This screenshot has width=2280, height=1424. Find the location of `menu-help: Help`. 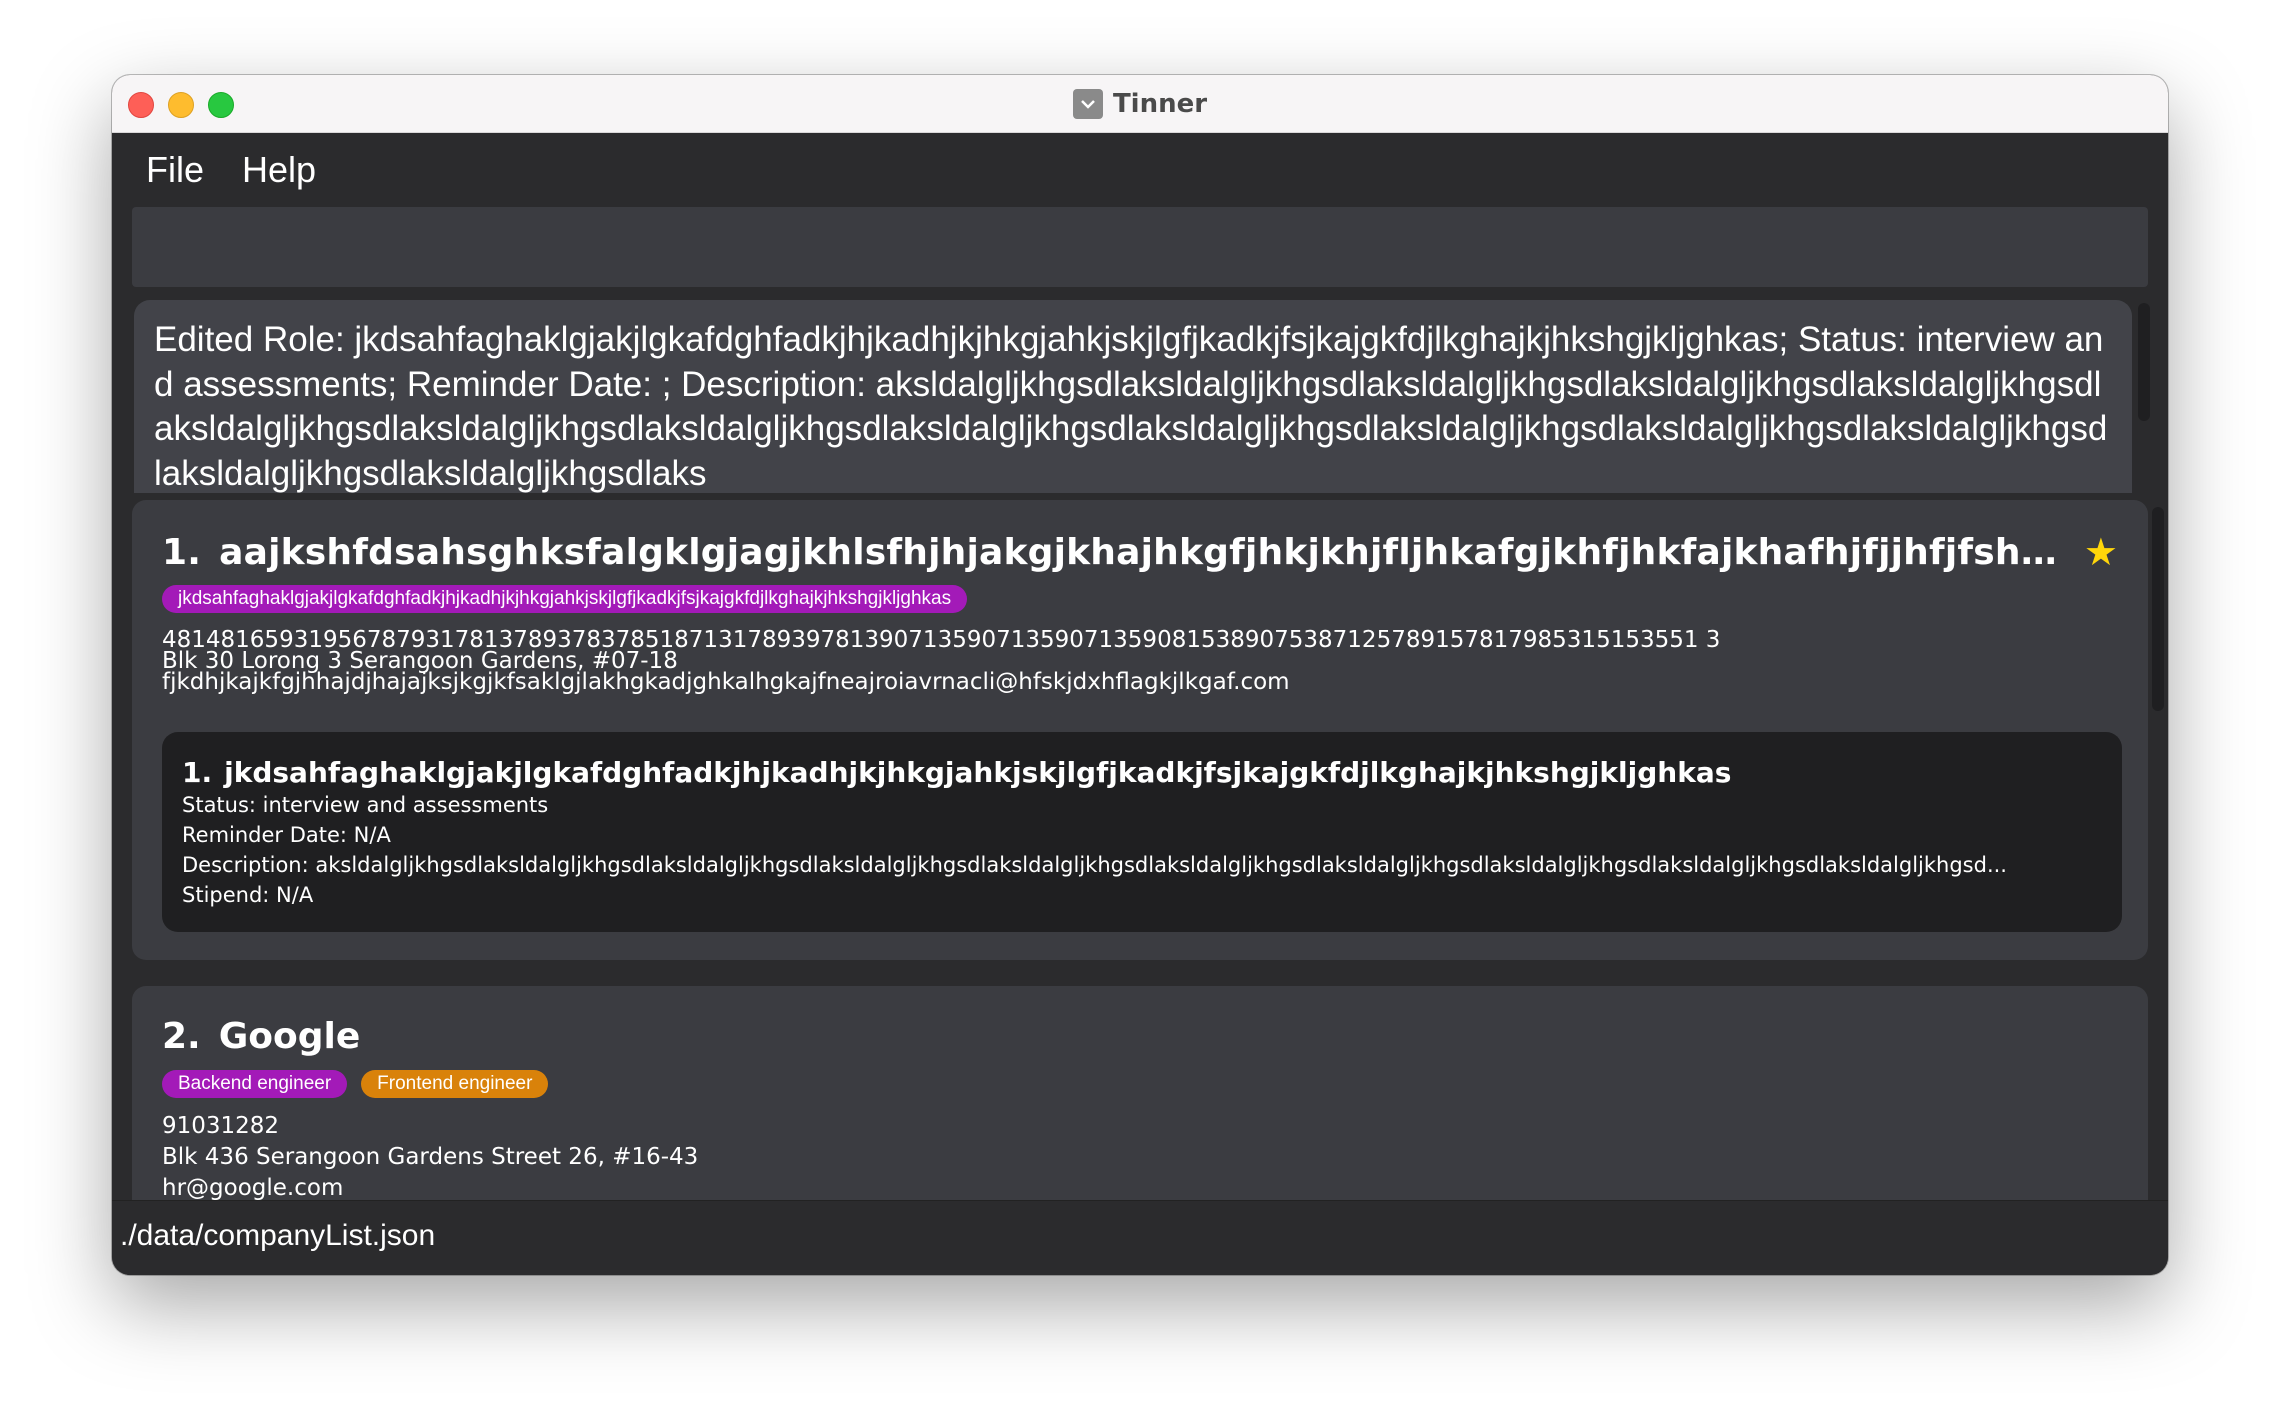

menu-help: Help is located at coordinates (279, 170).